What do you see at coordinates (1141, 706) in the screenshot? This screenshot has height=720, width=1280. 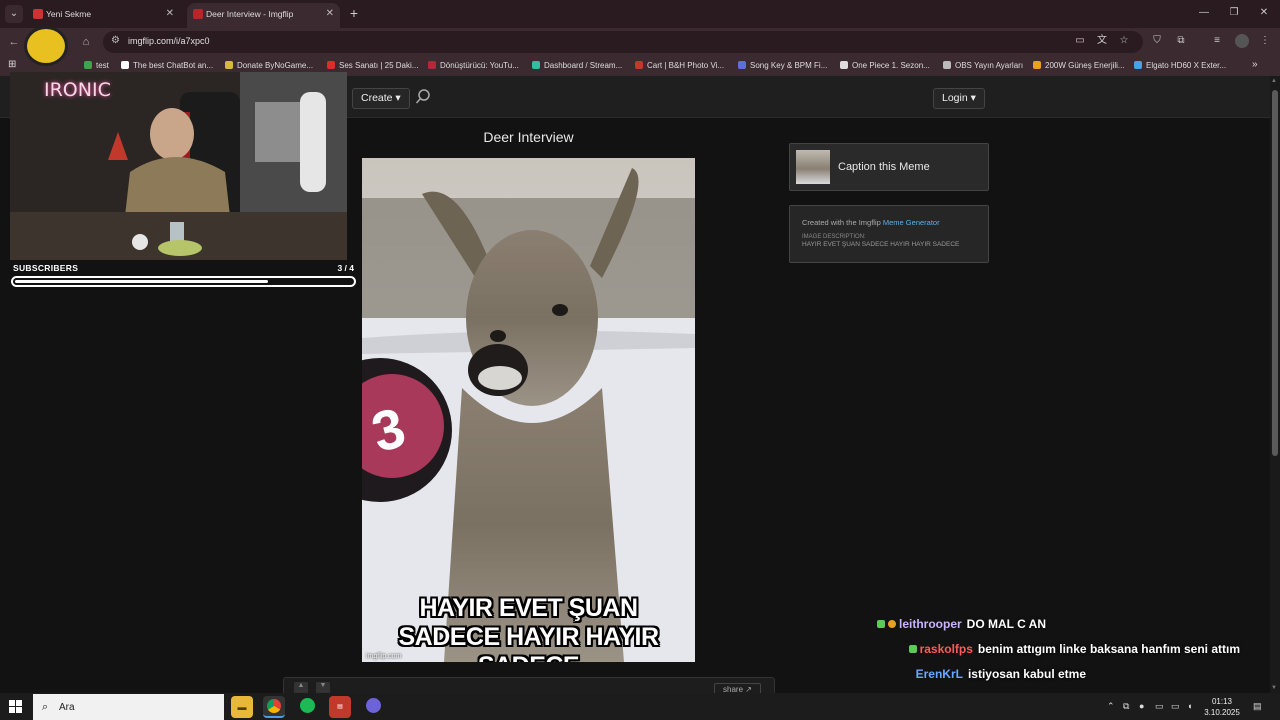 I see `microphone-icon: ●` at bounding box center [1141, 706].